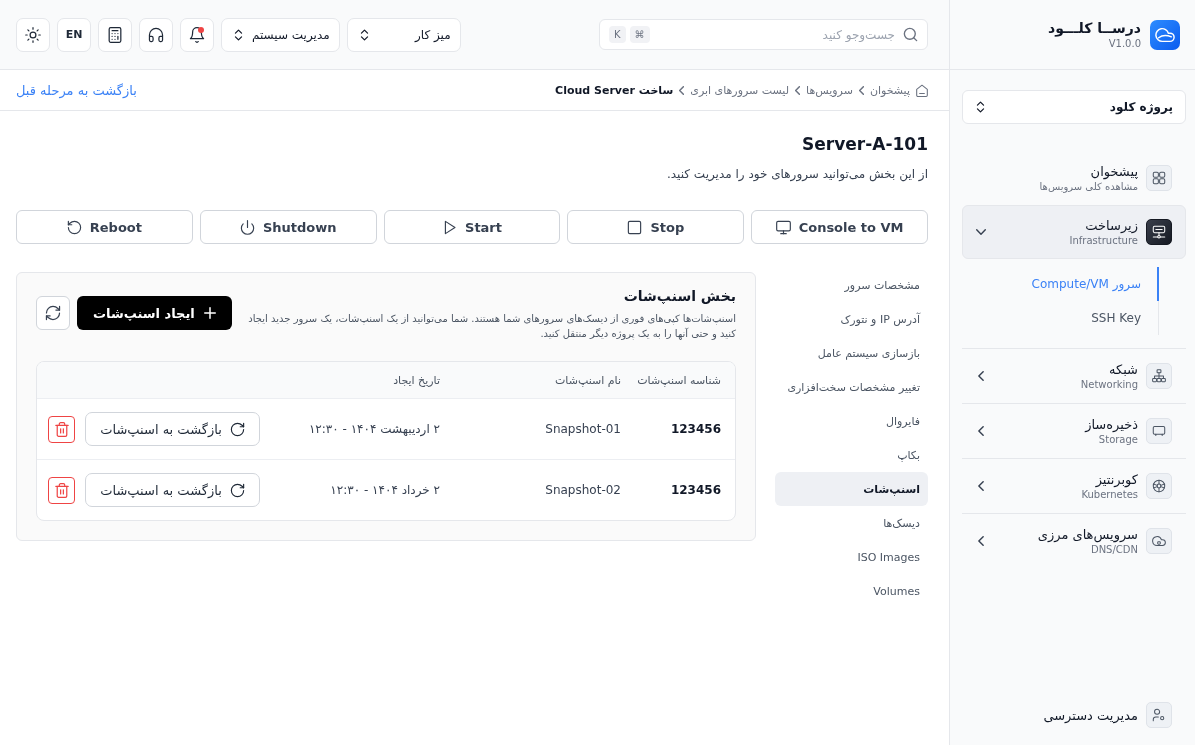 The height and width of the screenshot is (745, 1195). What do you see at coordinates (1060, 284) in the screenshot?
I see `sidebar-subitem: سرور Compute/VM` at bounding box center [1060, 284].